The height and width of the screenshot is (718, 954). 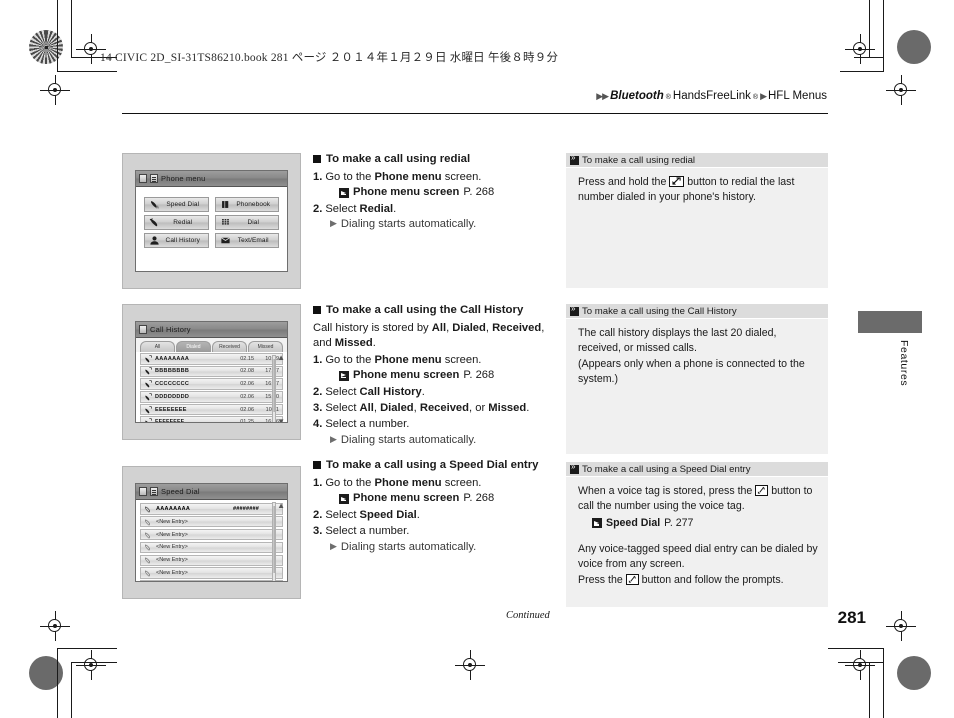 What do you see at coordinates (435, 209) in the screenshot?
I see `step-item: 2. Select Redial.` at bounding box center [435, 209].